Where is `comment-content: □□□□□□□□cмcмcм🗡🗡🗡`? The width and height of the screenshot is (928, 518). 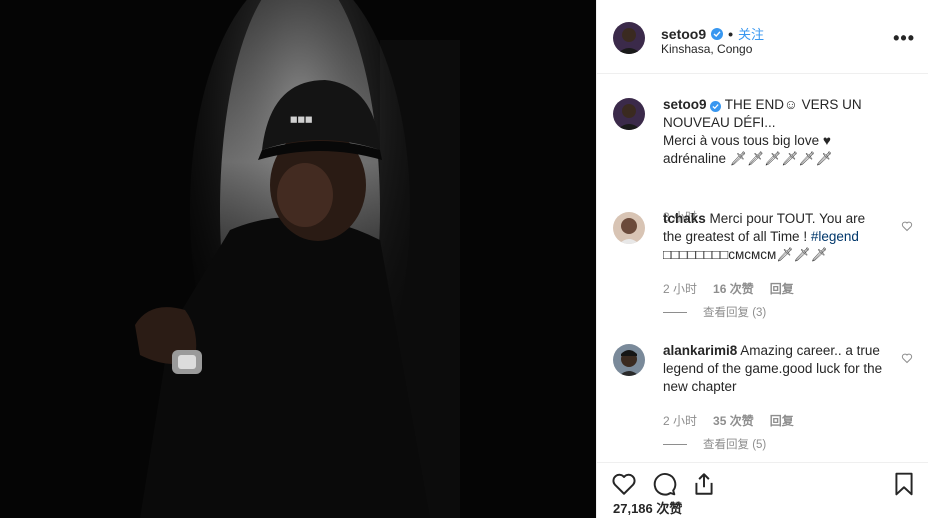 comment-content: □□□□□□□□cмcмcм🗡🗡🗡 is located at coordinates (745, 254).